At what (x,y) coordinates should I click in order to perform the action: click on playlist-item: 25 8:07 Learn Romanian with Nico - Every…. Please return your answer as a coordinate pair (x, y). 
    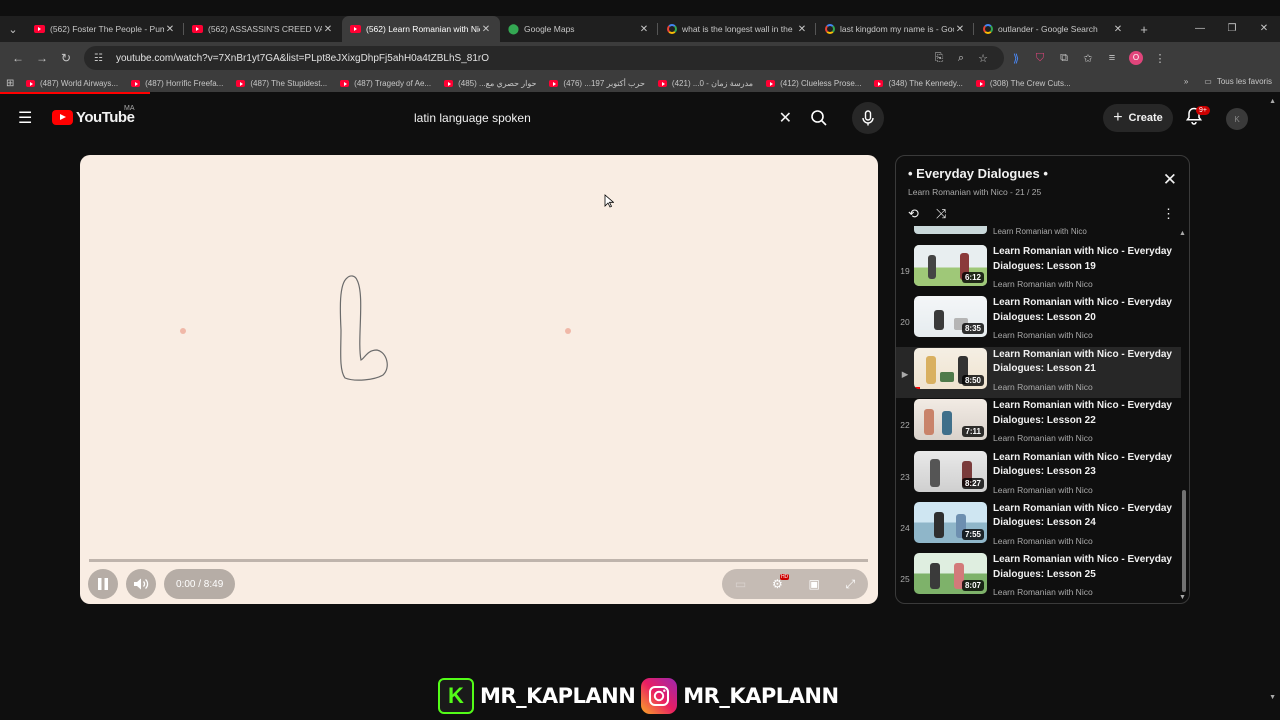
    Looking at the image, I should click on (1038, 577).